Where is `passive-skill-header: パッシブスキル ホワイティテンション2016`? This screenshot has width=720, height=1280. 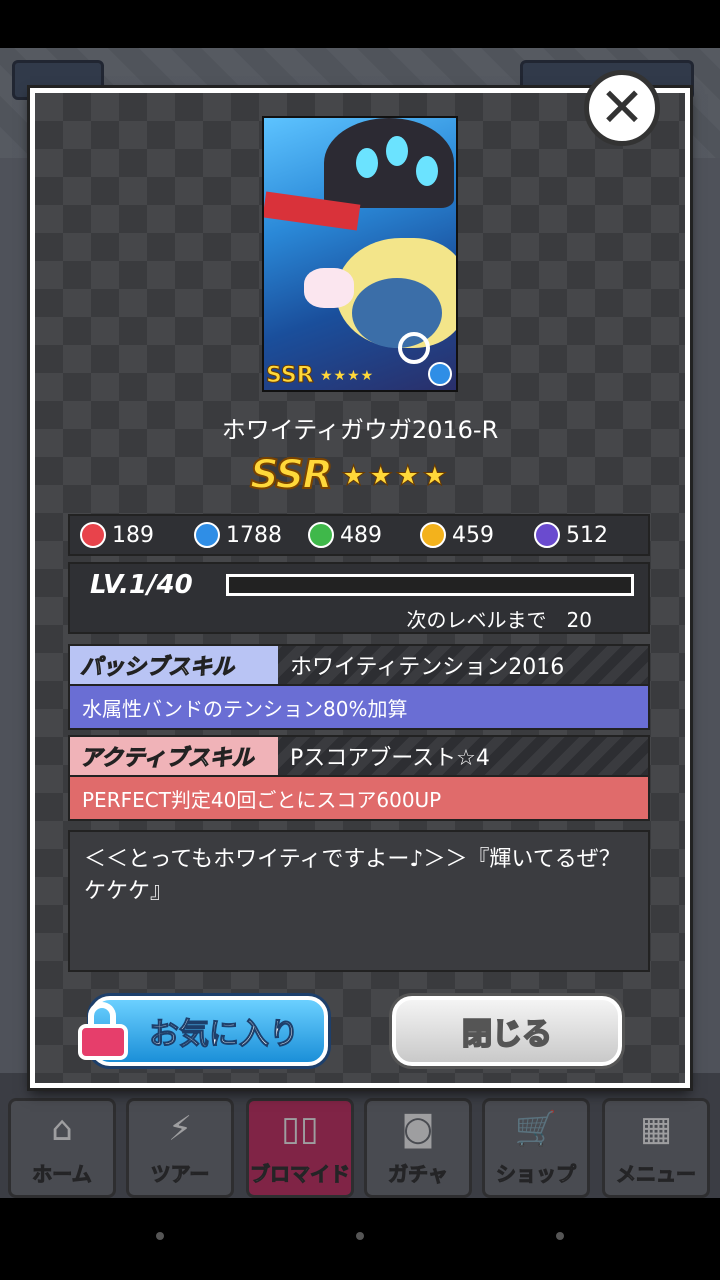 passive-skill-header: パッシブスキル ホワイティテンション2016 is located at coordinates (359, 665).